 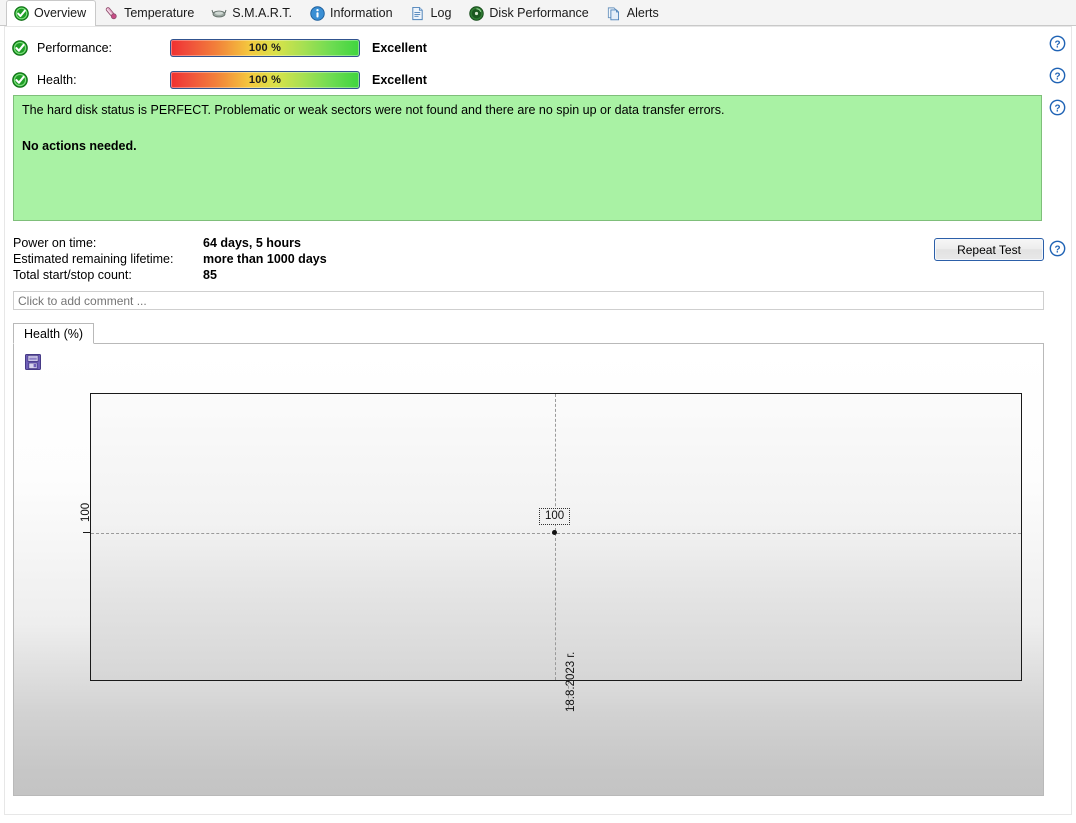 What do you see at coordinates (571, 681) in the screenshot?
I see `chart-x-tick-label: 18.8.2023 г.` at bounding box center [571, 681].